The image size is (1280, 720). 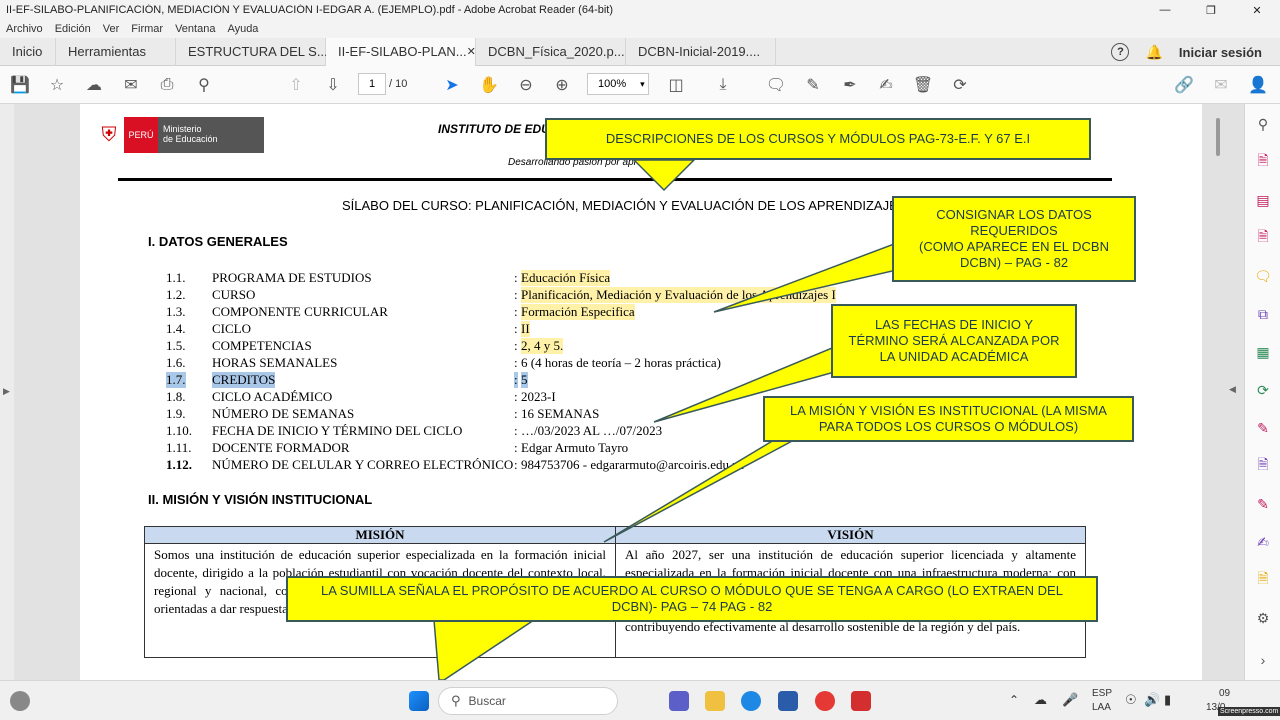 I want to click on protect-icon: ✎, so click(x=1263, y=504).